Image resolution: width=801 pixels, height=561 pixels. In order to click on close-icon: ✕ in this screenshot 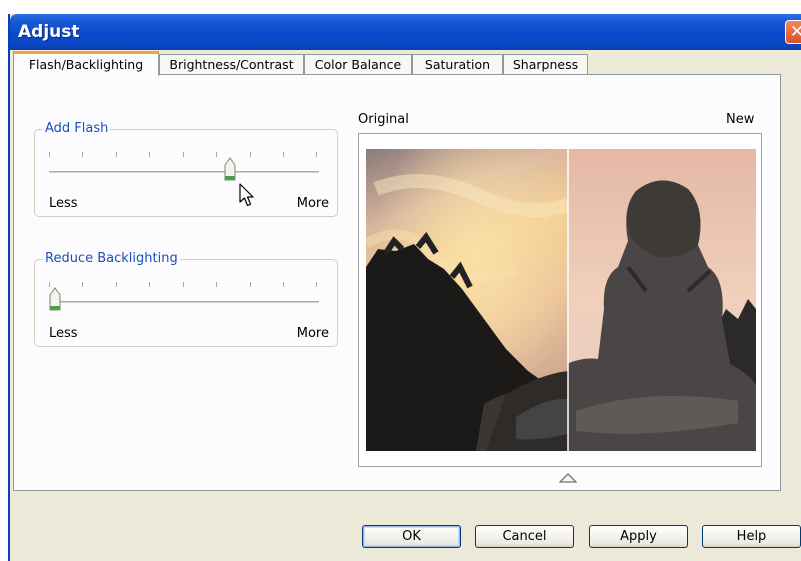, I will do `click(795, 32)`.